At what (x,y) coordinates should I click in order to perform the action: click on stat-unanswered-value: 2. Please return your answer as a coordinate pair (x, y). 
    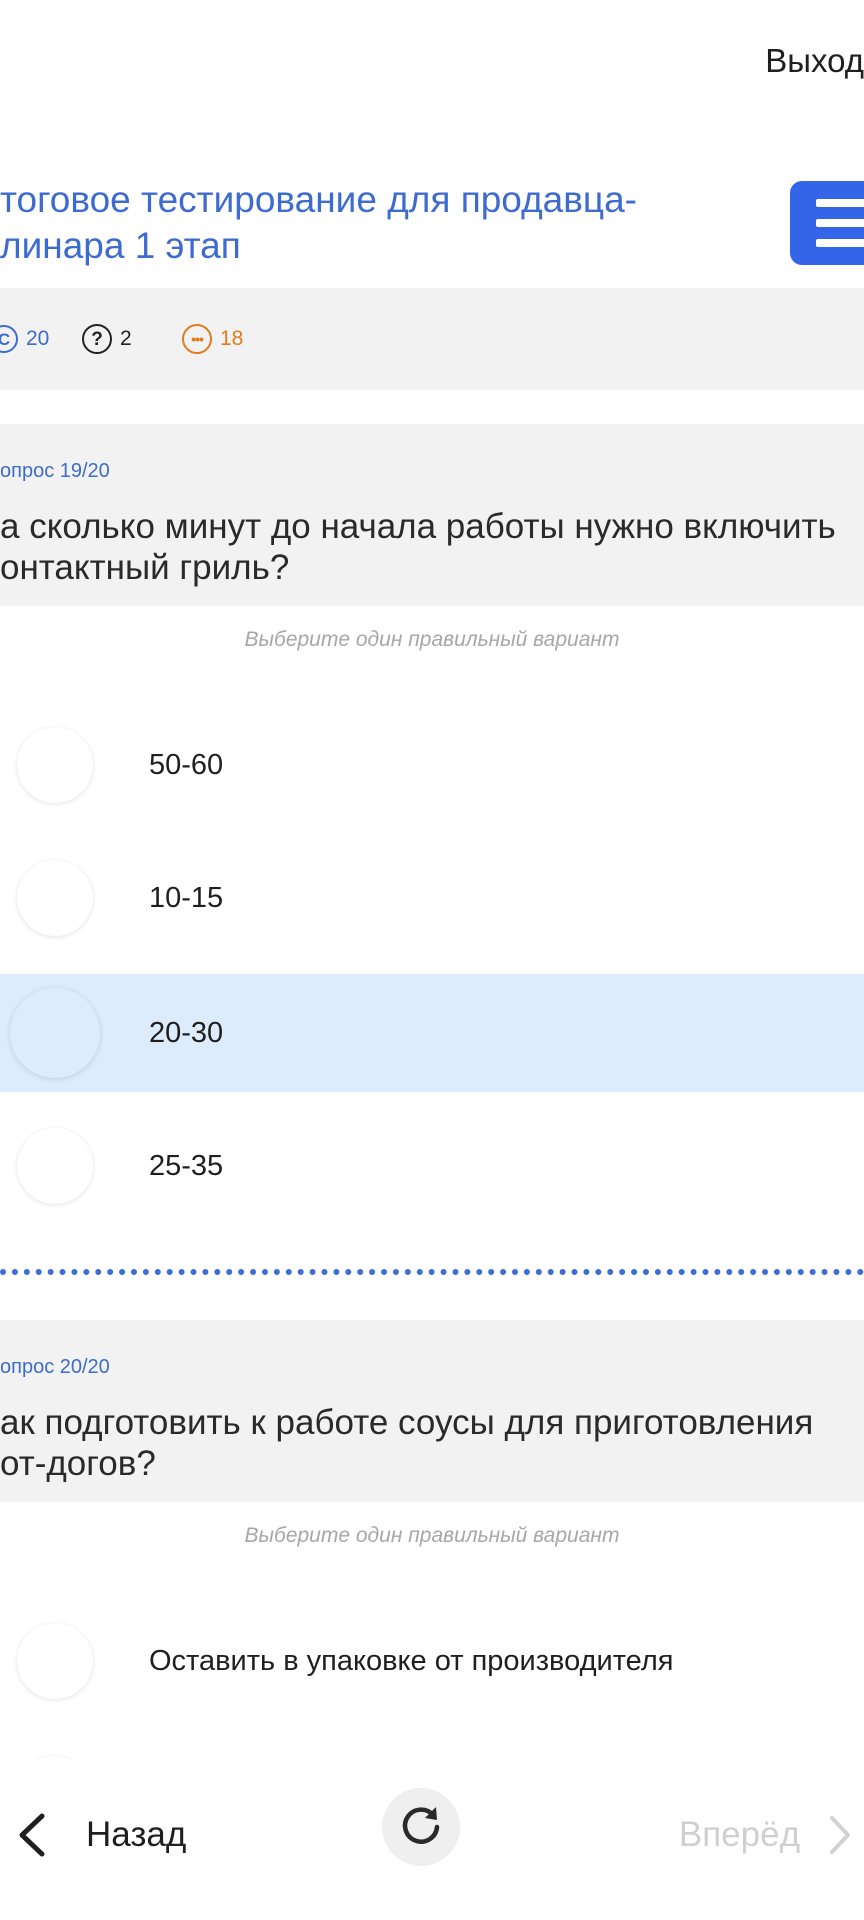
    Looking at the image, I should click on (126, 338).